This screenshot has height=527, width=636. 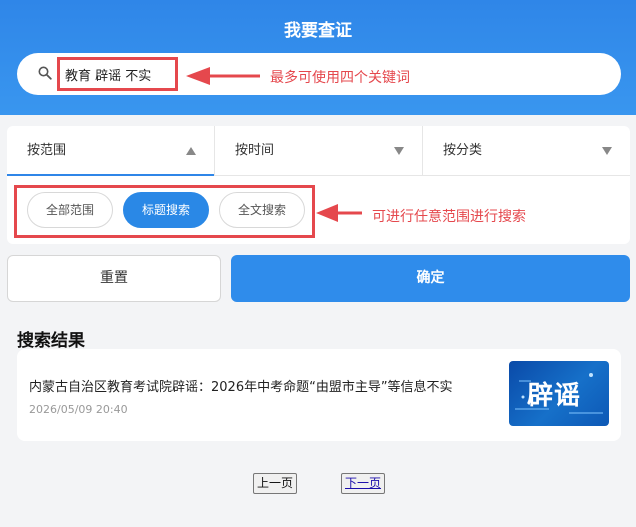 I want to click on result-title: 内蒙古自治区教育考试院辟谣：2026年中考命题“由盟市主导”等信息不实, so click(x=241, y=385).